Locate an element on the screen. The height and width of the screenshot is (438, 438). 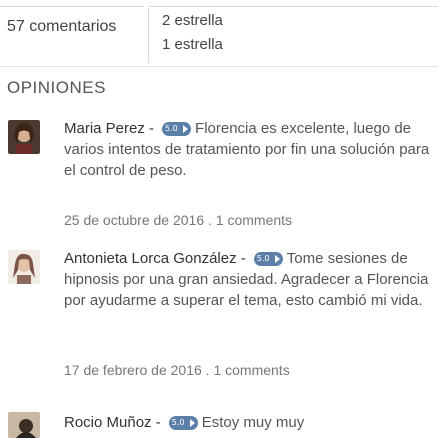
review-author: Maria Perez - is located at coordinates (109, 128).